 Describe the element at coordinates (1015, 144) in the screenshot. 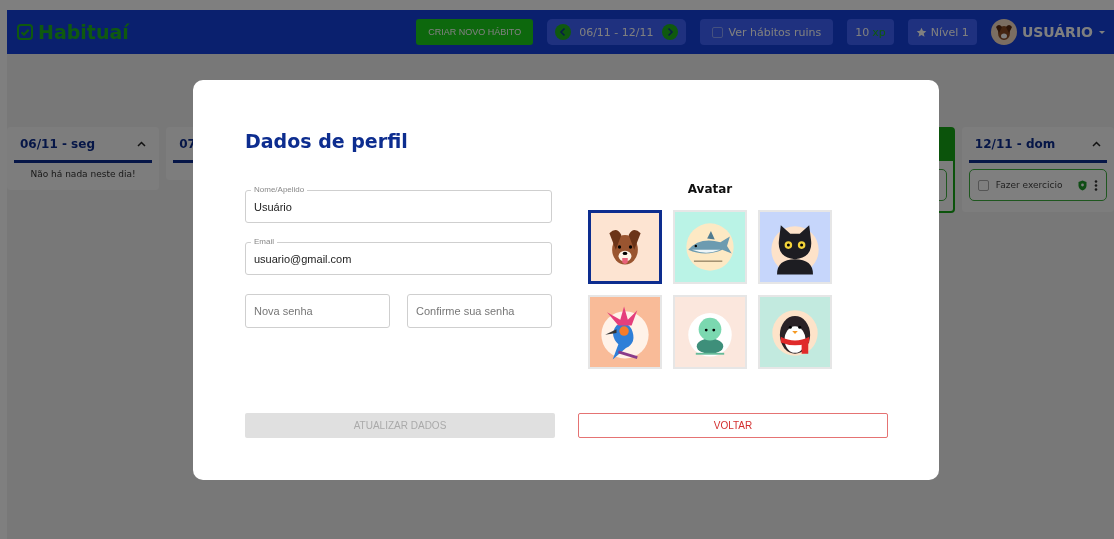

I see `day-title: 12/11 - dom` at that location.